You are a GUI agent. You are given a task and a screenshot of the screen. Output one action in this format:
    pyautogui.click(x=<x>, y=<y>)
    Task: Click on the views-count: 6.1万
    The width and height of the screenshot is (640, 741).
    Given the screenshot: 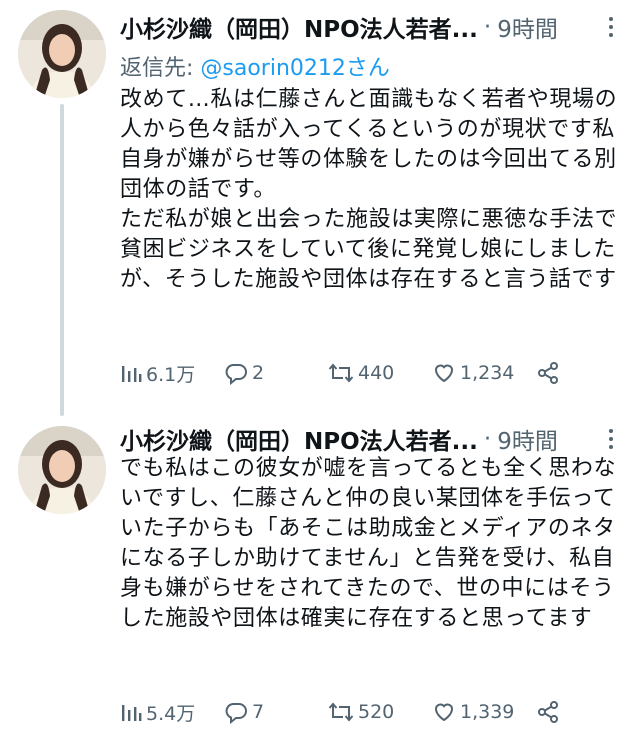 What is the action you would take?
    pyautogui.click(x=171, y=374)
    